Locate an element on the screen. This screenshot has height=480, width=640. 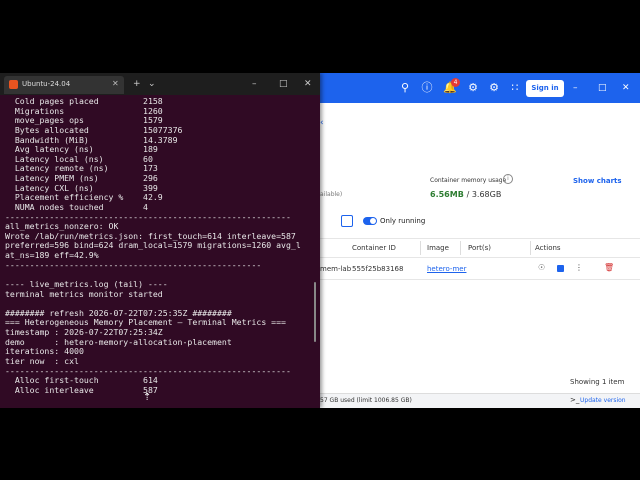
terminal-line: Alloc interleave 587 is located at coordinates (81, 389).